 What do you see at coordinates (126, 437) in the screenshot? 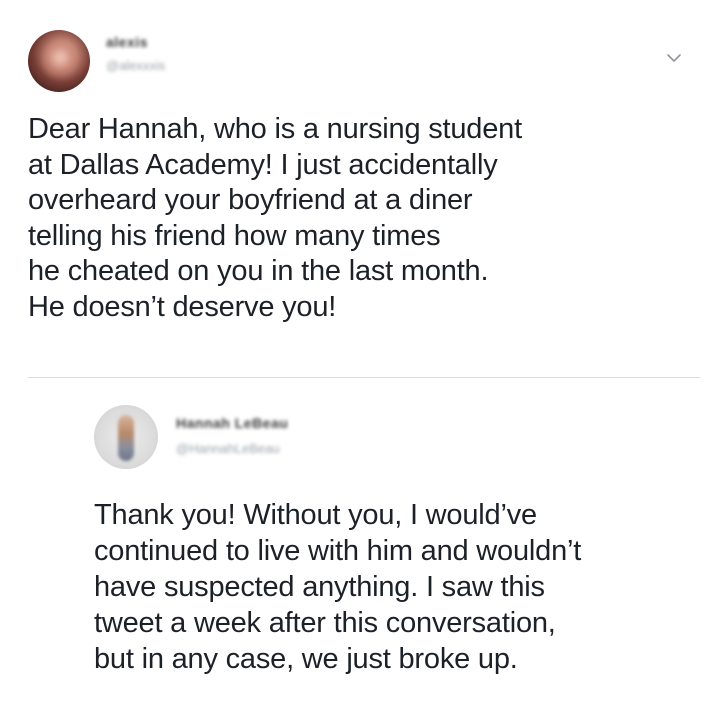
I see `reply-avatar` at bounding box center [126, 437].